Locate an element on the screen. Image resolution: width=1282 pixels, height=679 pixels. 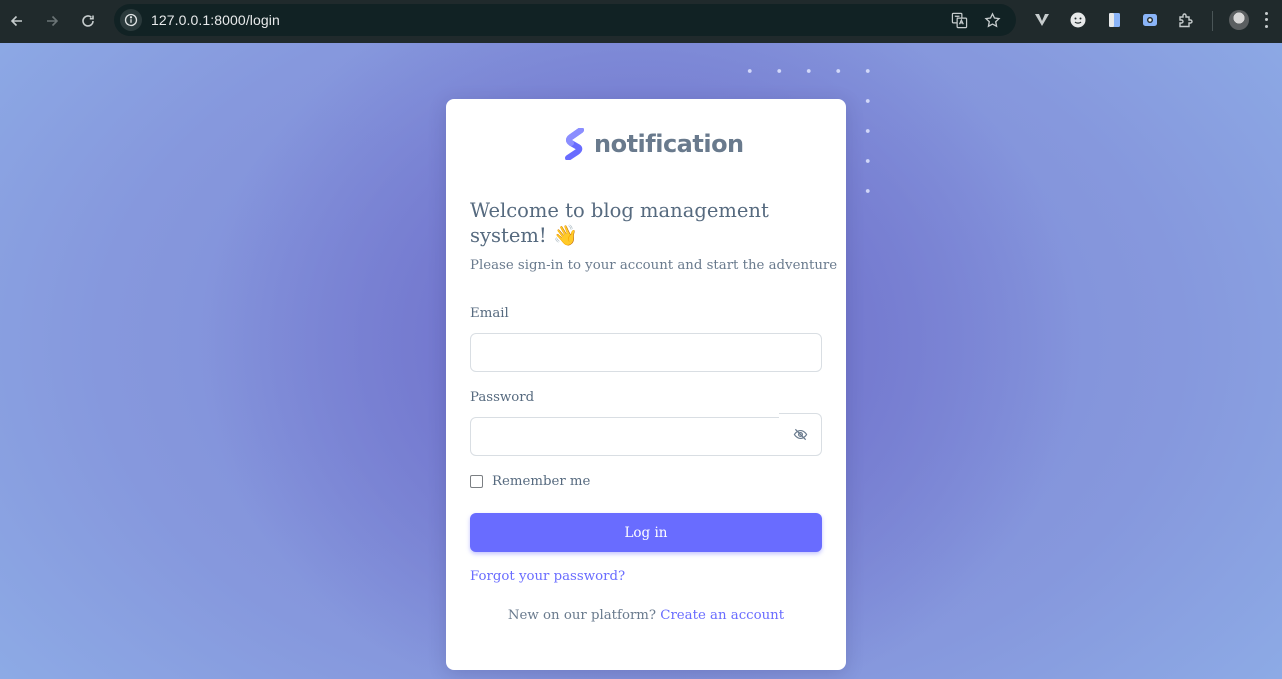
brand: notification is located at coordinates (654, 144).